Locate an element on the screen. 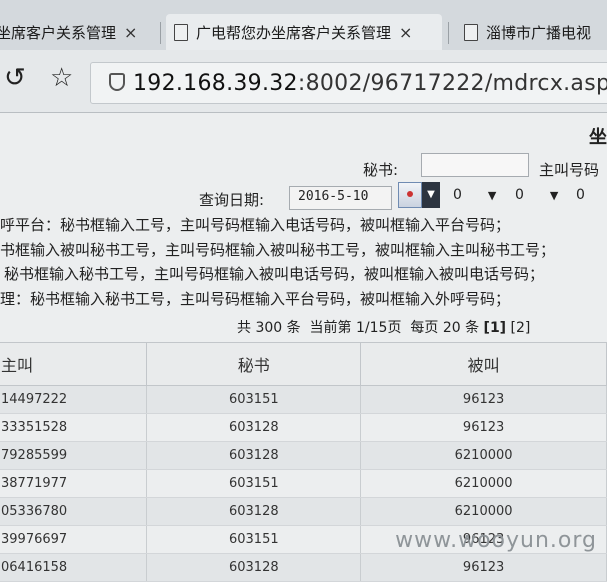 This screenshot has height=582, width=607. cell-caller: 79285599 is located at coordinates (74, 455).